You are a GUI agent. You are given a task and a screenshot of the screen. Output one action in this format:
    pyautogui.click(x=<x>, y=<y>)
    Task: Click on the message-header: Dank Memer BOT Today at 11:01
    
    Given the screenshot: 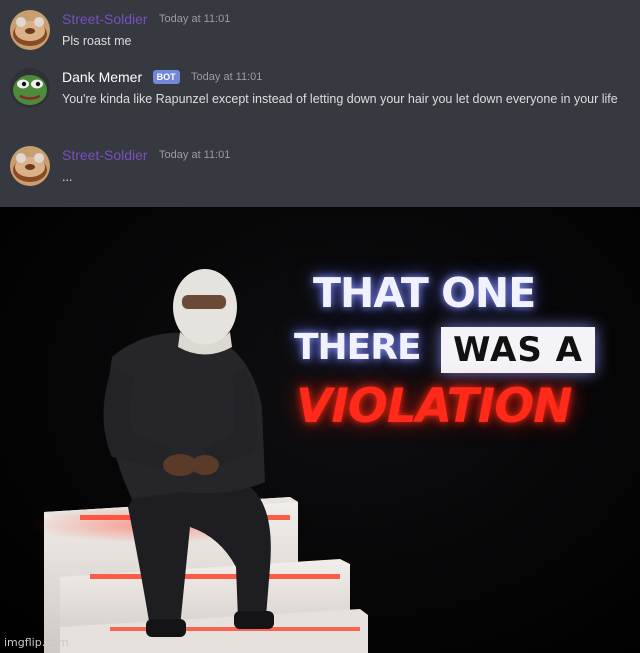 What is the action you would take?
    pyautogui.click(x=162, y=78)
    